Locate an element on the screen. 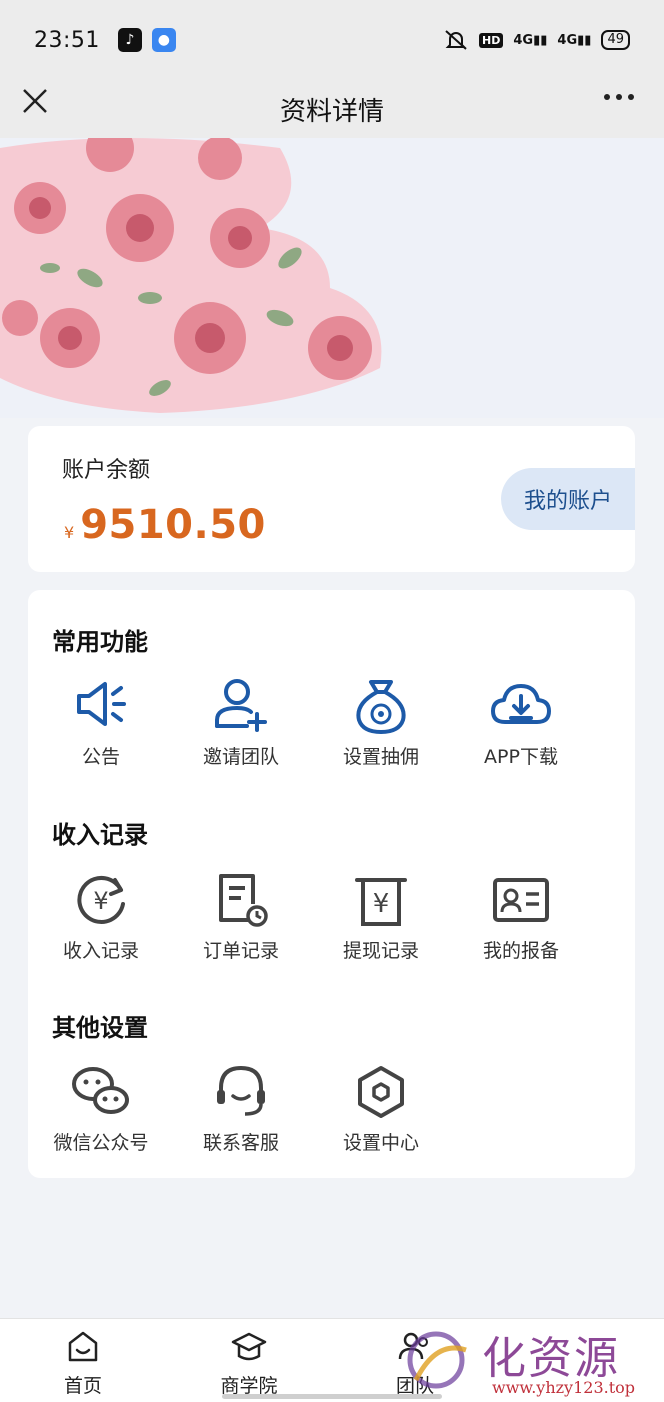  grid-item-app-download: APP下载 is located at coordinates (521, 724).